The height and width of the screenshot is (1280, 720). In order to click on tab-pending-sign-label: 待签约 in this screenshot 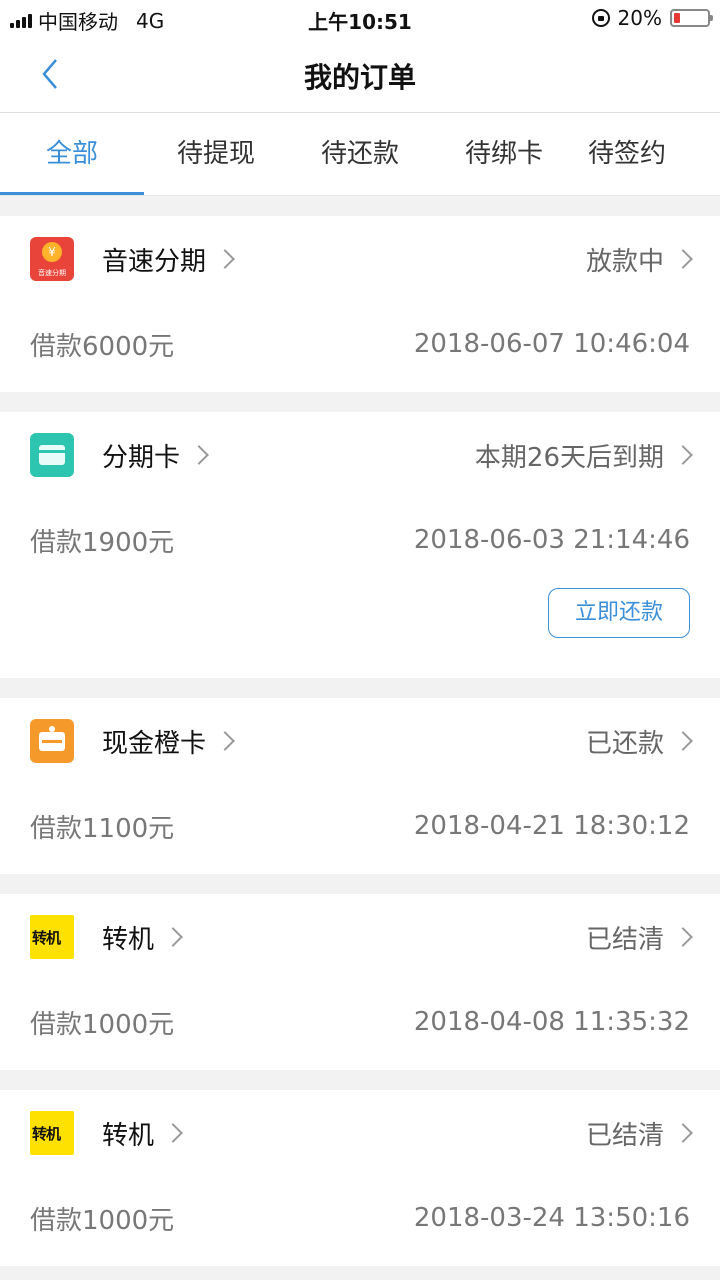, I will do `click(627, 154)`.